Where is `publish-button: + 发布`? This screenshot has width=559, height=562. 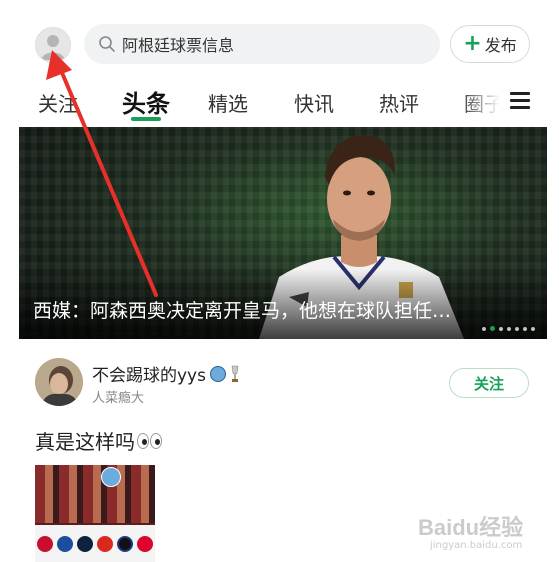 publish-button: + 发布 is located at coordinates (490, 44).